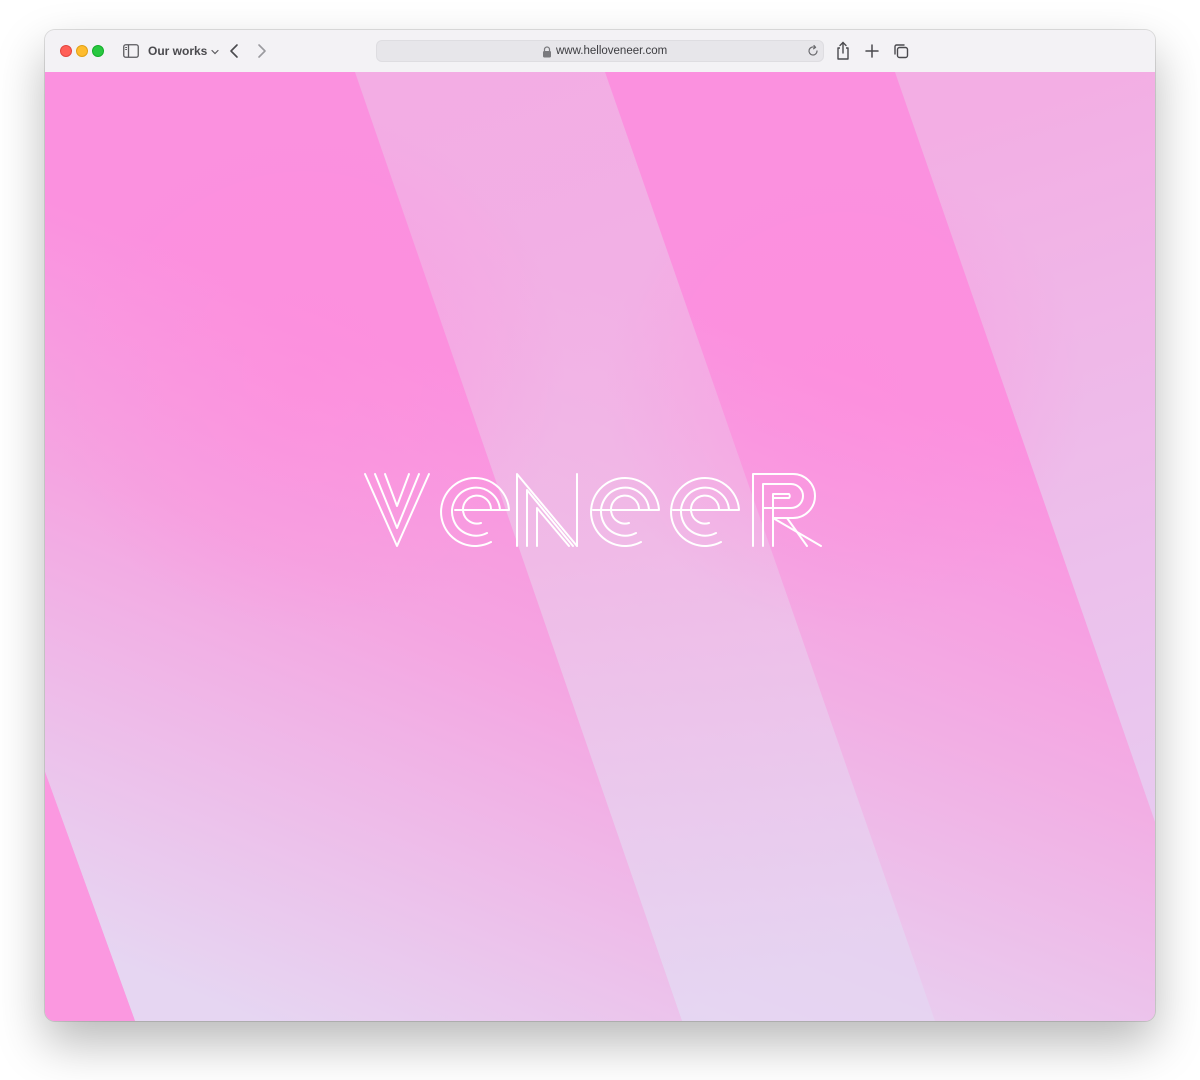  What do you see at coordinates (98, 51) in the screenshot?
I see `maximize-window-button` at bounding box center [98, 51].